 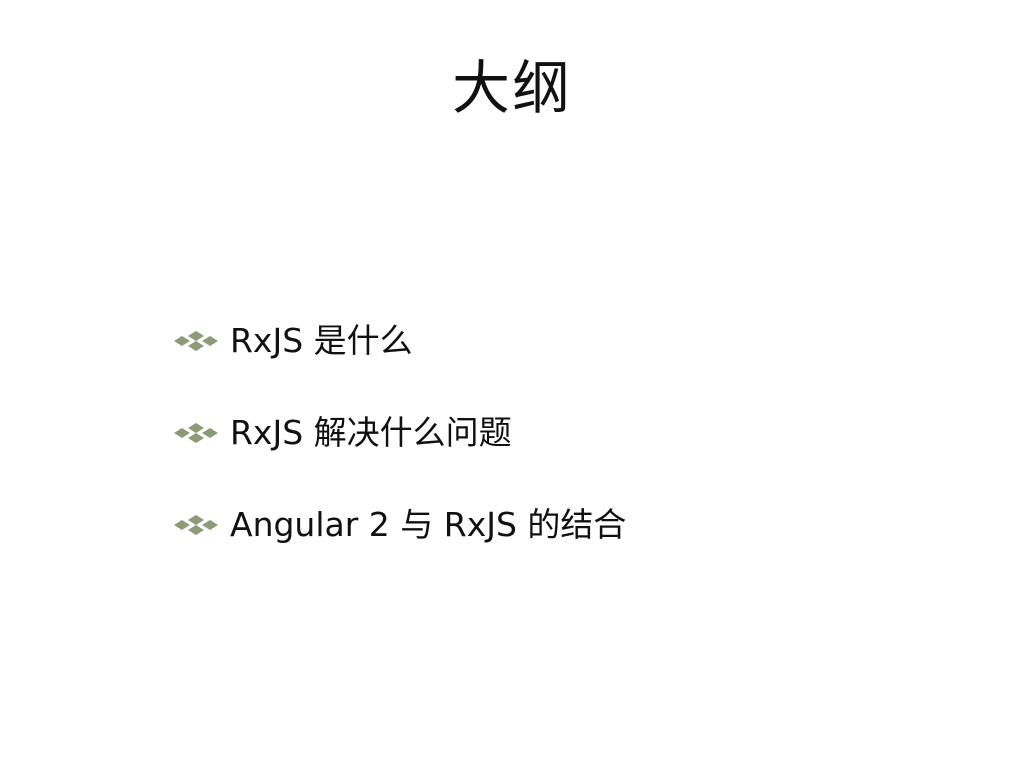 I want to click on bullet-item: RxJS 是什么, so click(x=399, y=341).